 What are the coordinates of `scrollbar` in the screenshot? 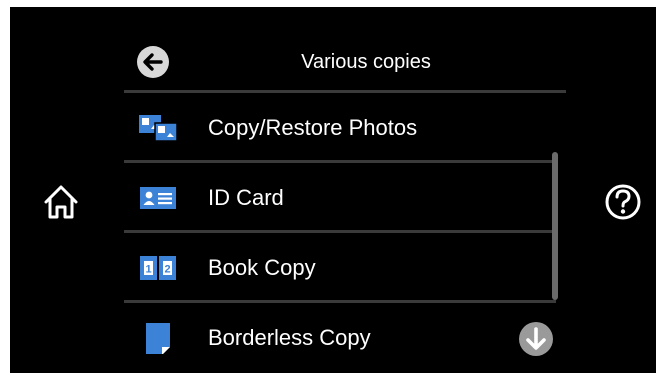 It's located at (555, 226).